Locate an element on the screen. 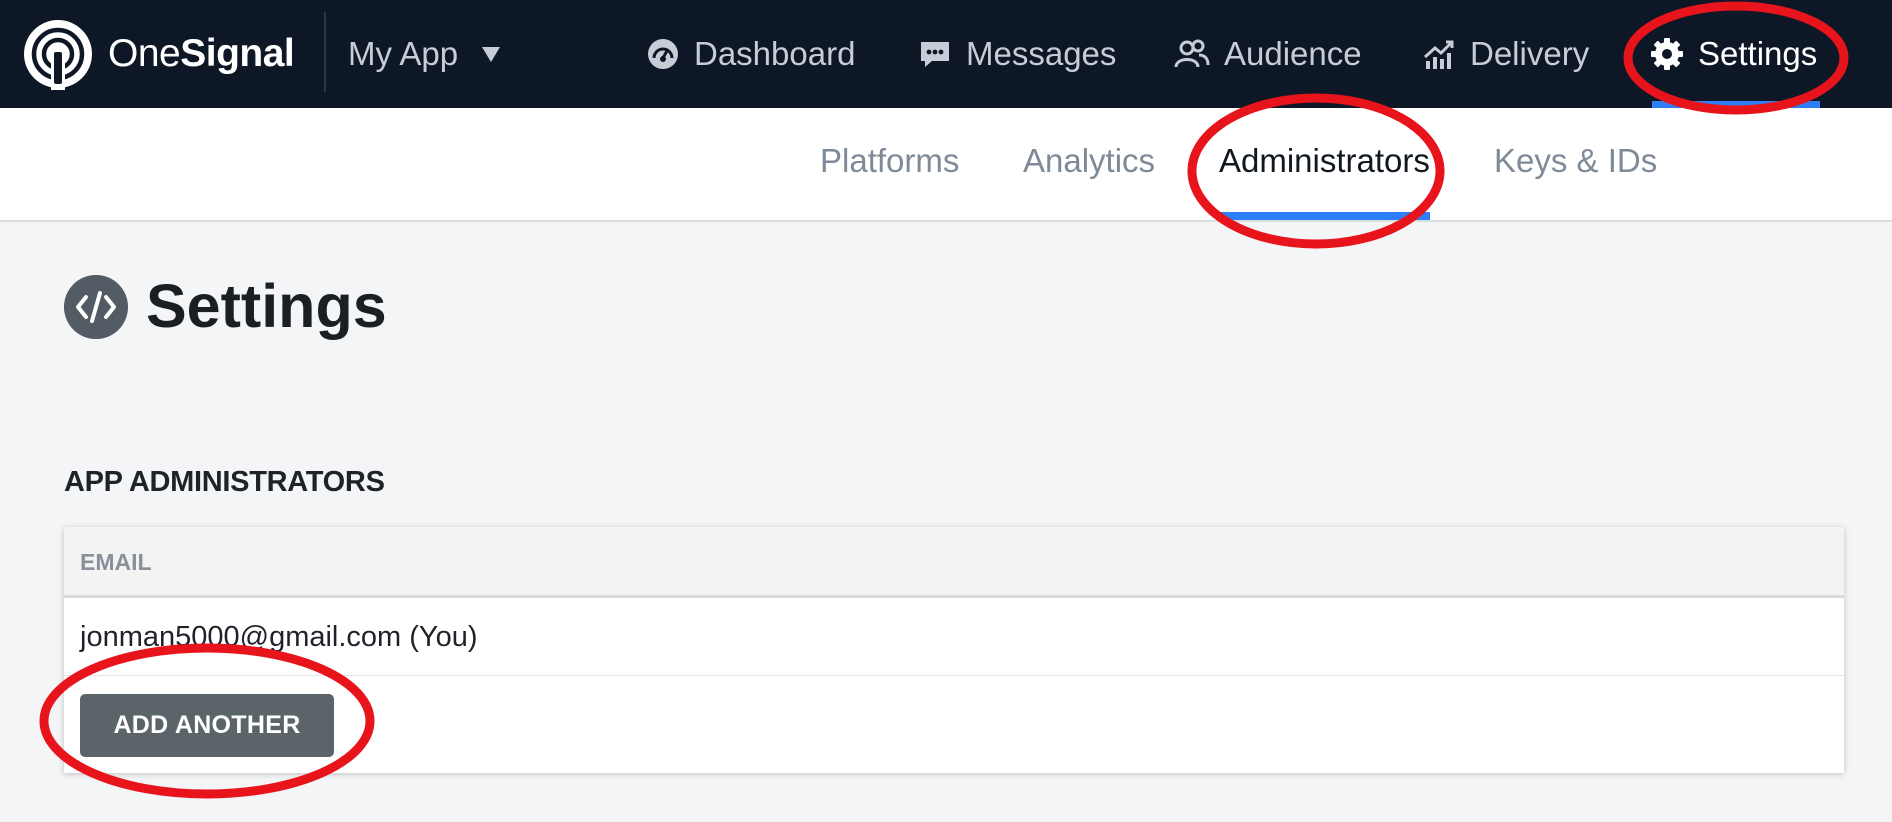 Image resolution: width=1892 pixels, height=822 pixels. app-selector-label: My App is located at coordinates (403, 53).